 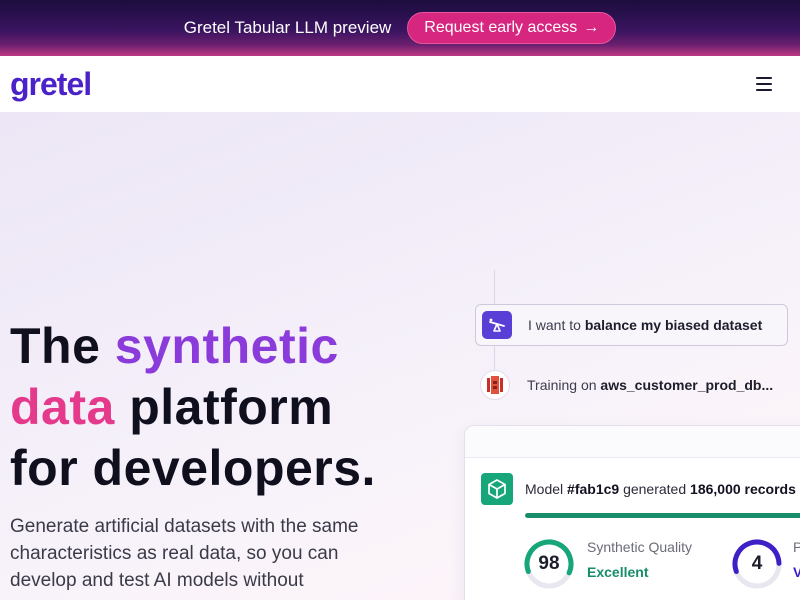 What do you see at coordinates (497, 489) in the screenshot?
I see `cube-model-icon` at bounding box center [497, 489].